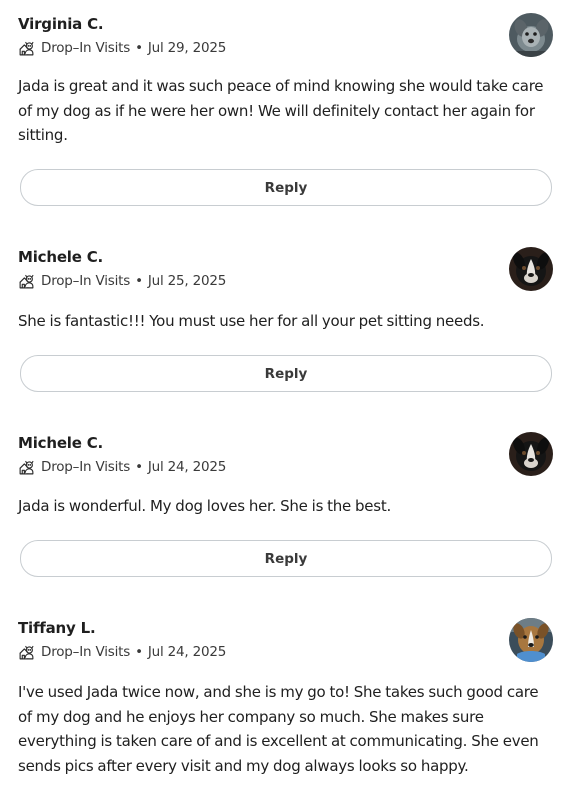  Describe the element at coordinates (57, 628) in the screenshot. I see `reviewer-name: Tiffany L.` at that location.